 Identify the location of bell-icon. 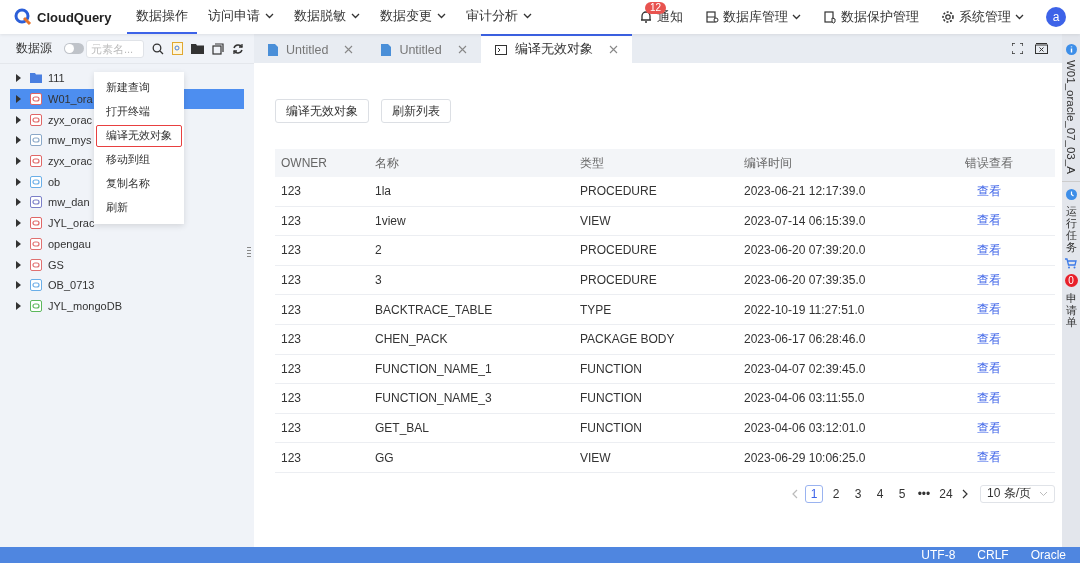
(646, 17).